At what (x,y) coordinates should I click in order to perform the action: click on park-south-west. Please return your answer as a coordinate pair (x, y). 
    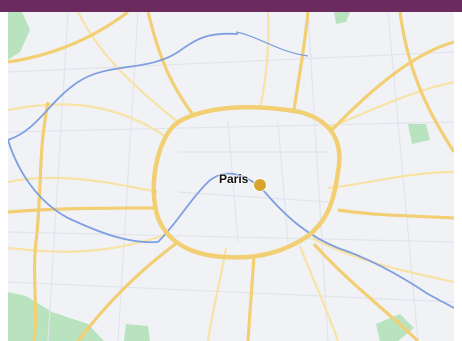
    Looking at the image, I should click on (137, 332).